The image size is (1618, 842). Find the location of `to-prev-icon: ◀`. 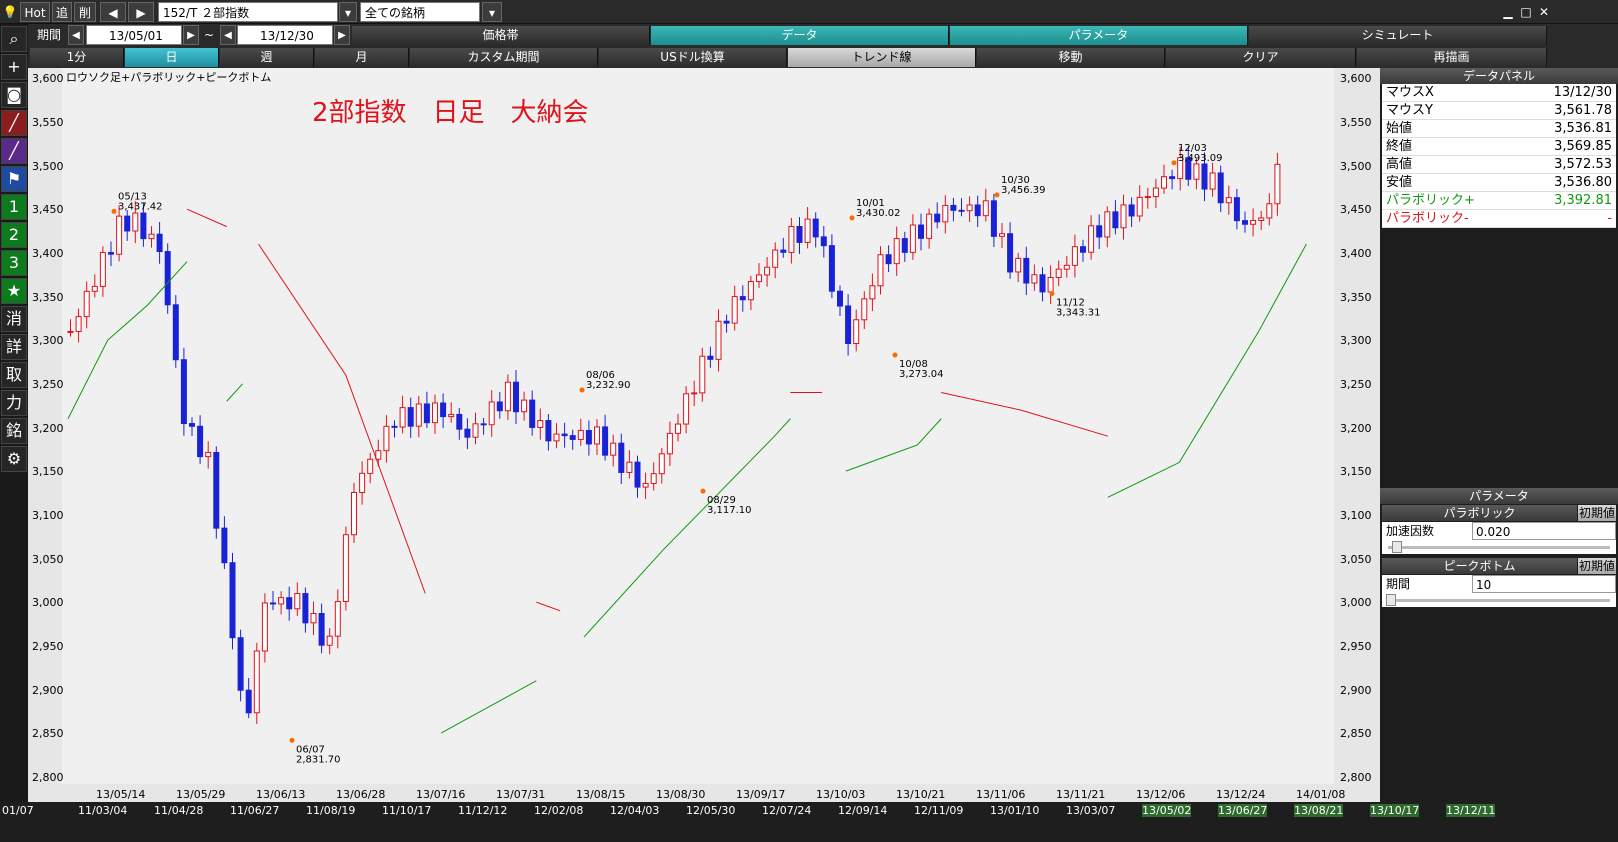

to-prev-icon: ◀ is located at coordinates (228, 35).